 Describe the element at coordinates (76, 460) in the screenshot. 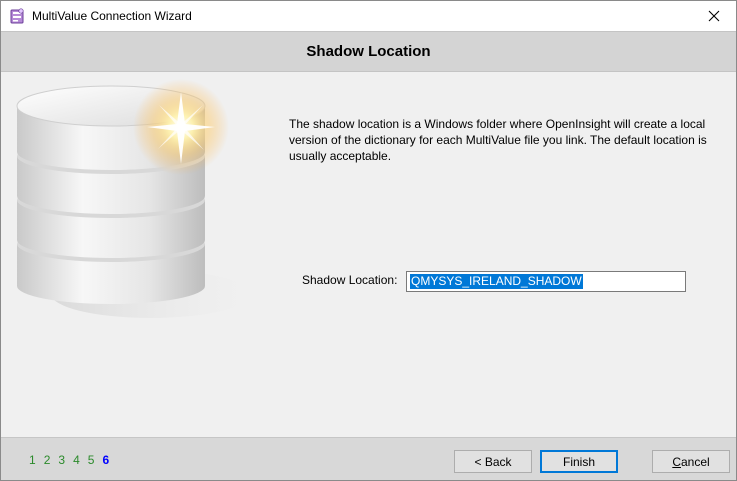

I see `step-4: 4` at that location.